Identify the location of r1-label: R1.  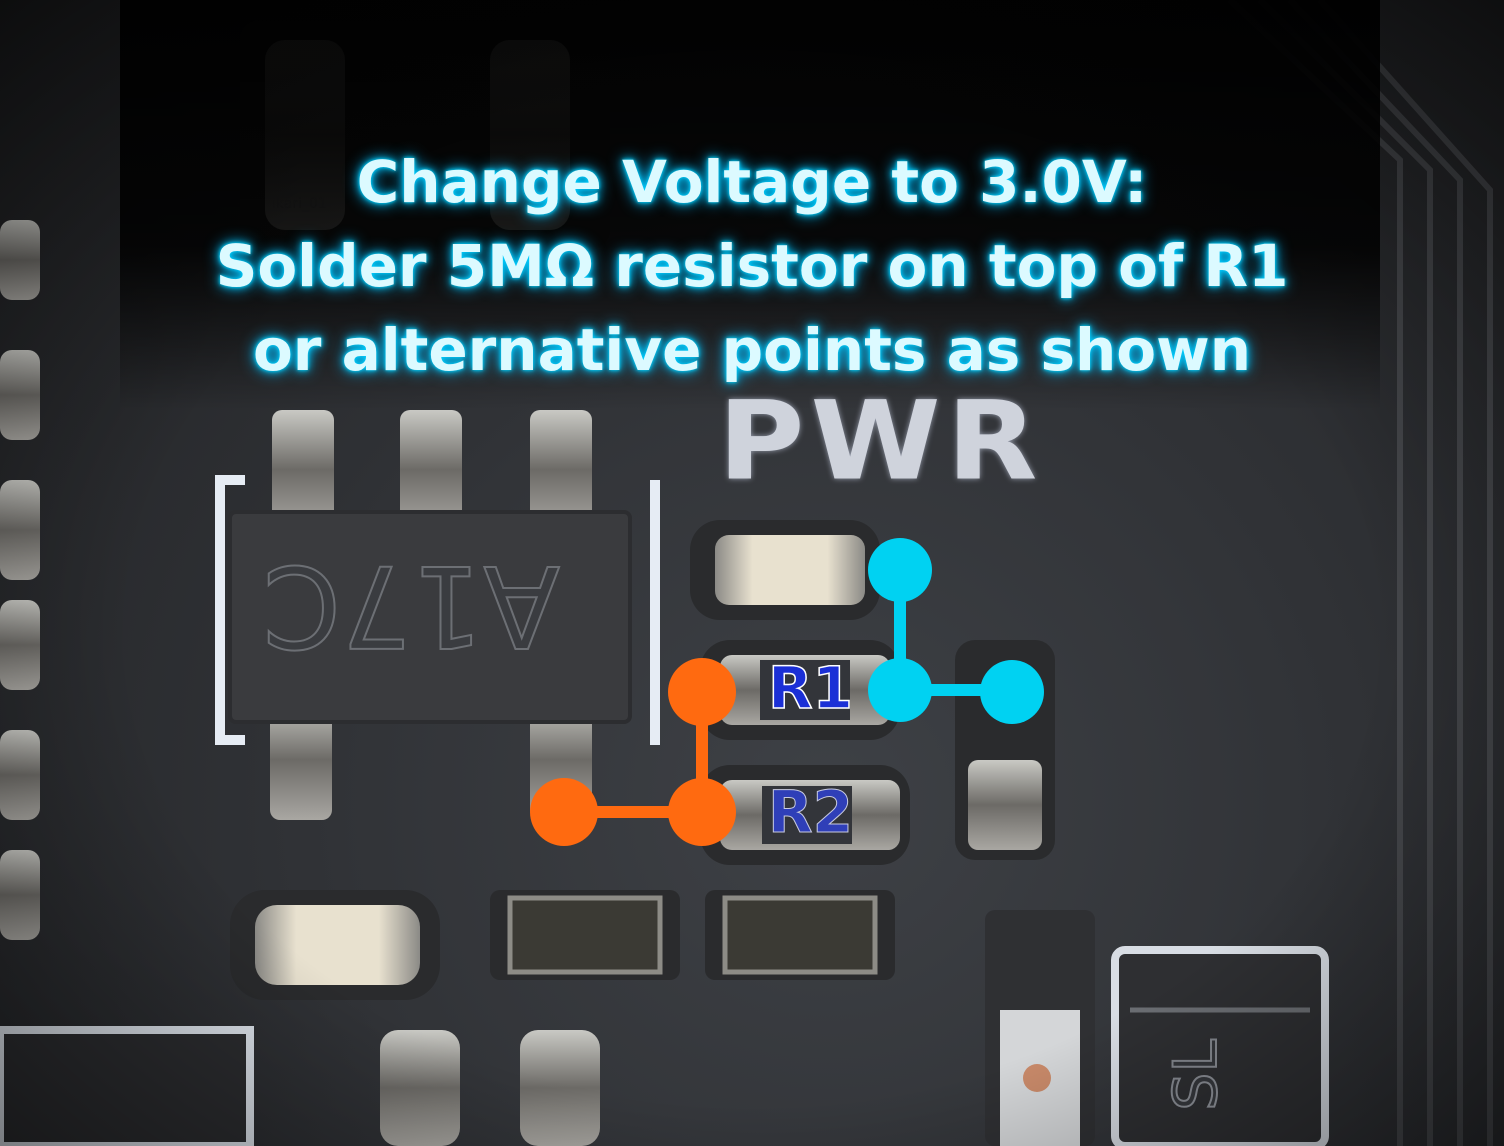
(810, 688).